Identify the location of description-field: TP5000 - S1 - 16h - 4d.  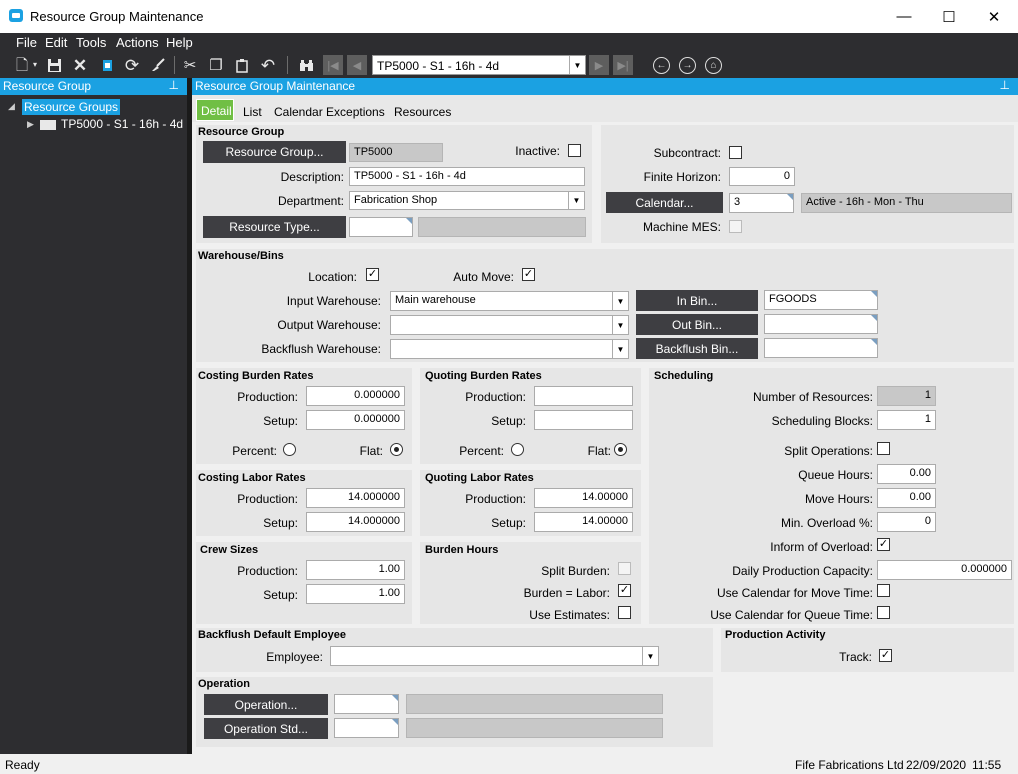
(467, 176).